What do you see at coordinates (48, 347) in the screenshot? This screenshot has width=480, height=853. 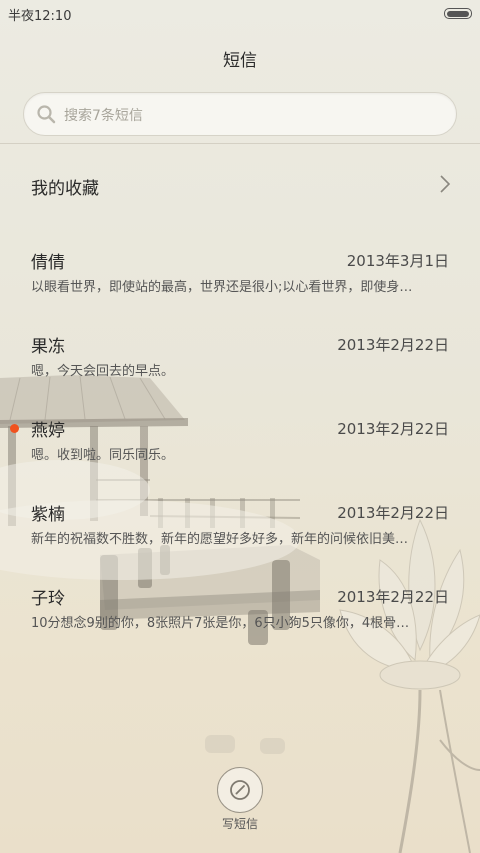 I see `contact-name: 果冻` at bounding box center [48, 347].